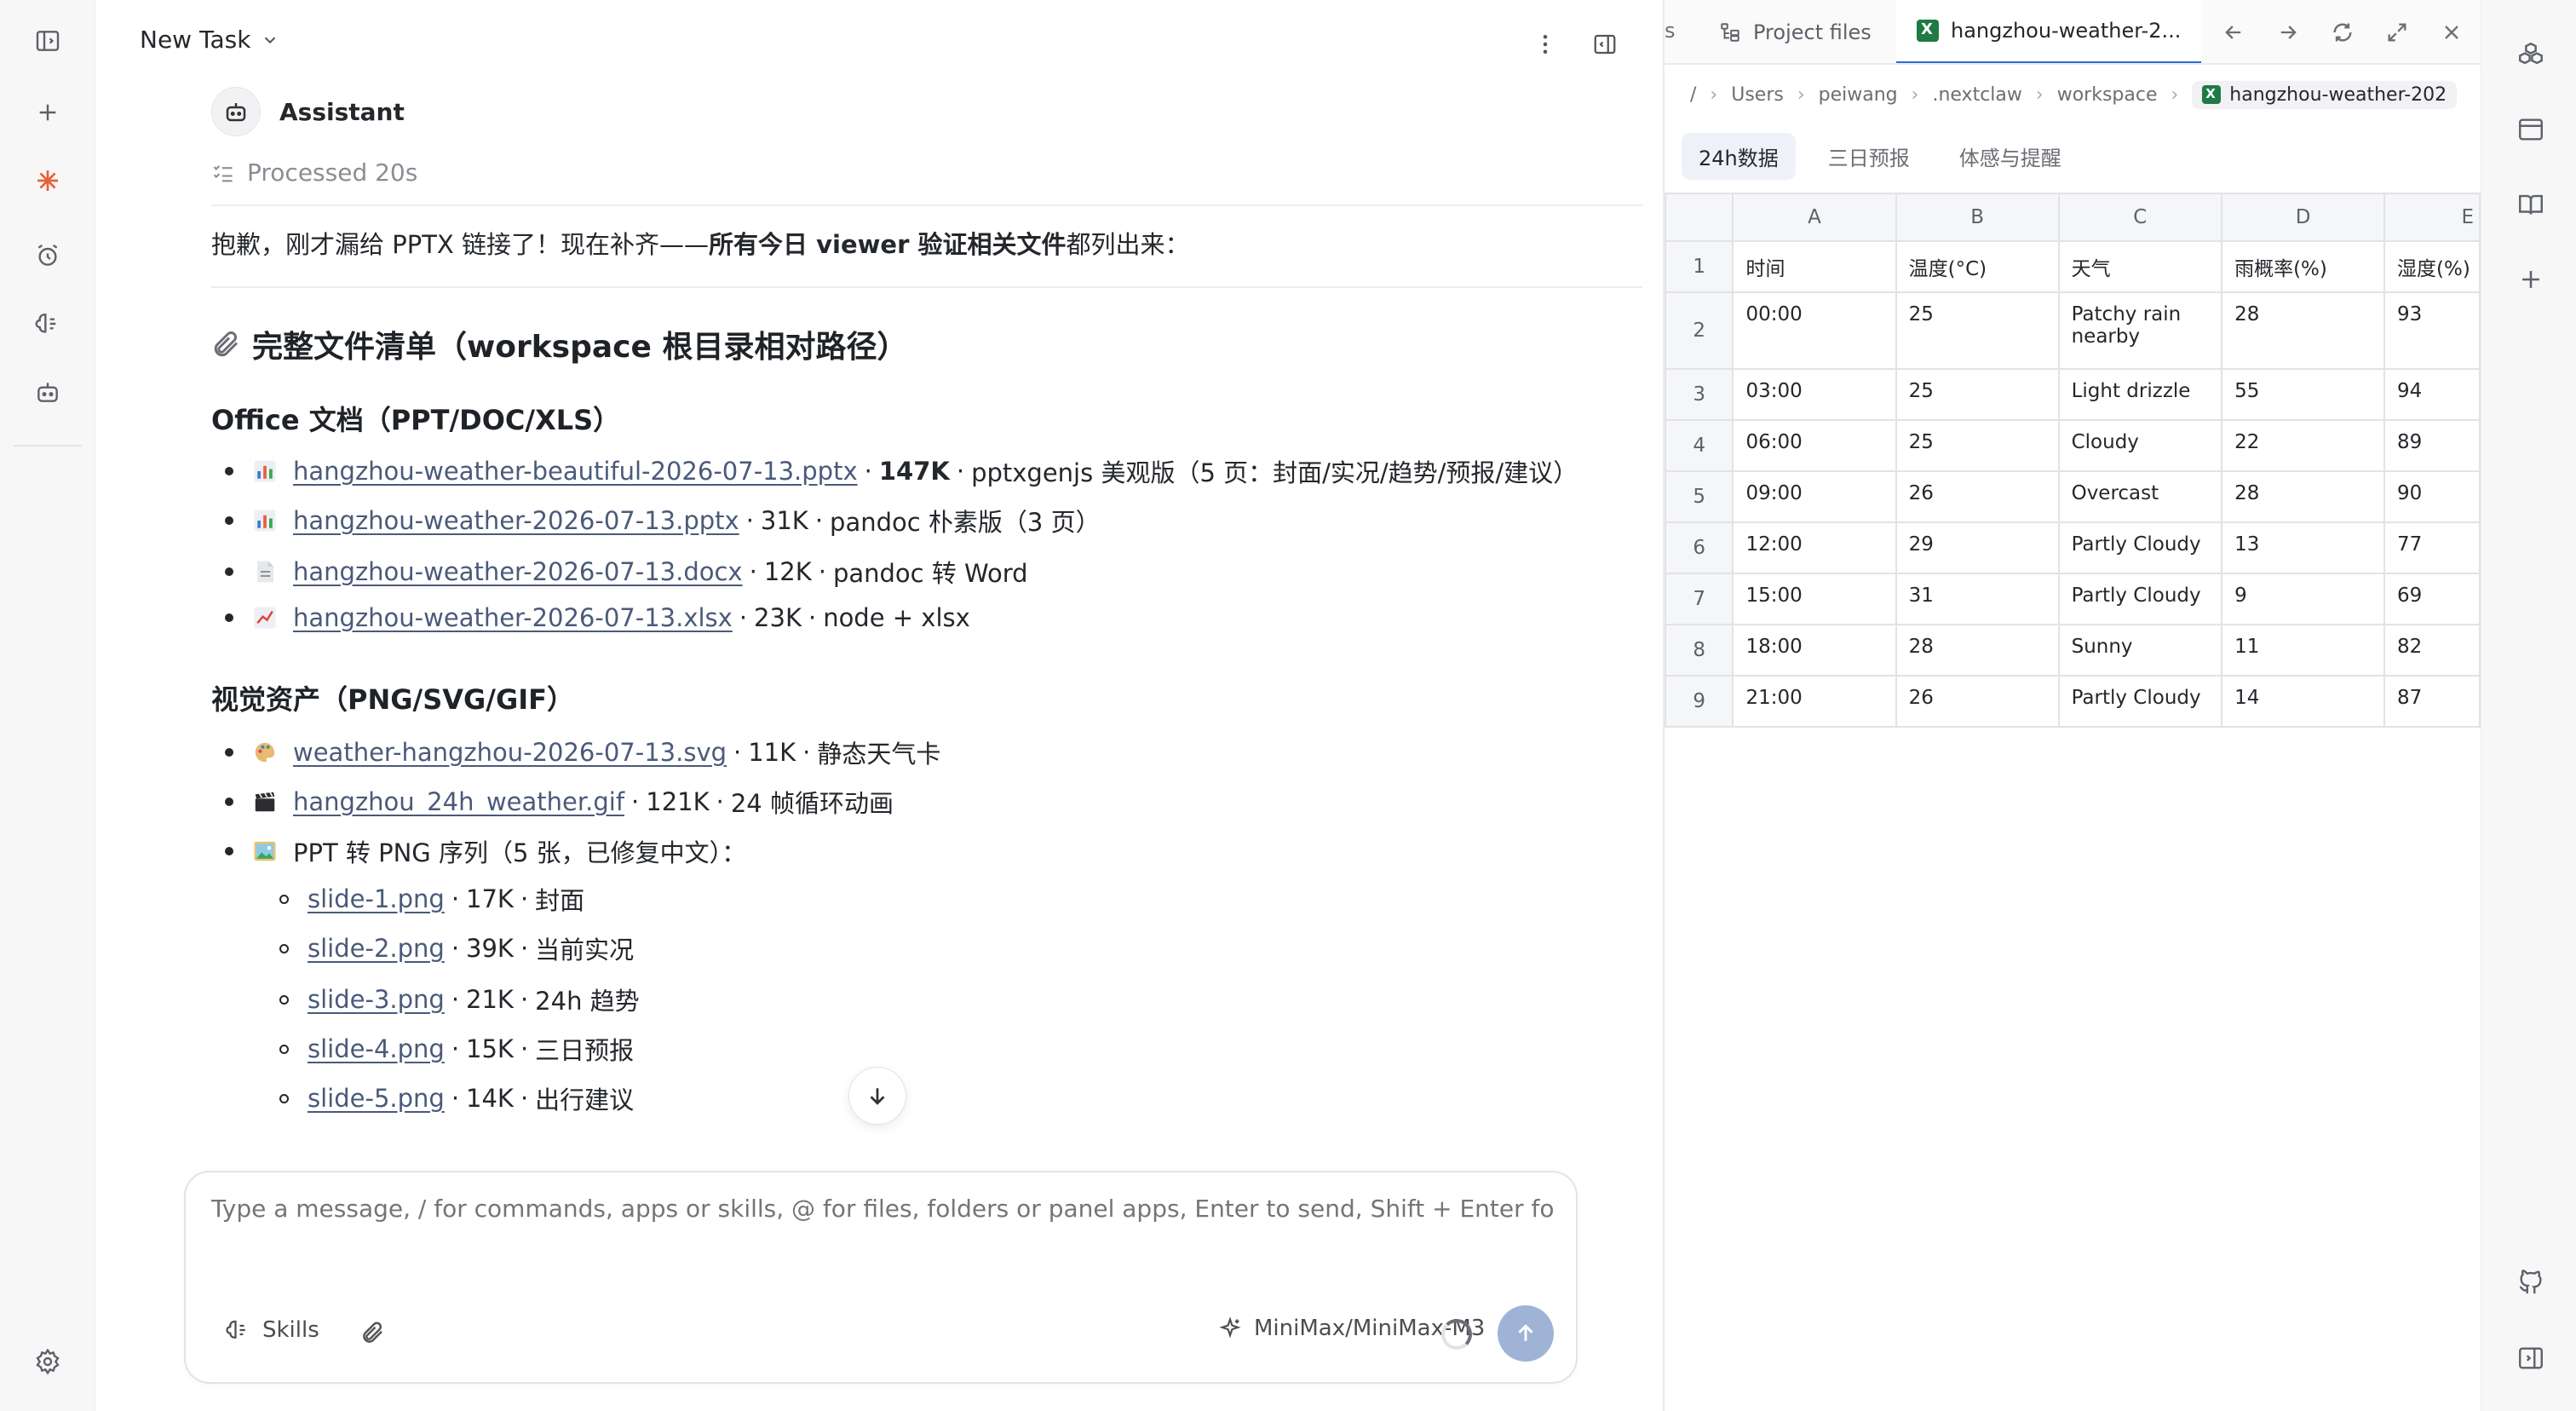  What do you see at coordinates (2432, 701) in the screenshot?
I see `table-cell: 87` at bounding box center [2432, 701].